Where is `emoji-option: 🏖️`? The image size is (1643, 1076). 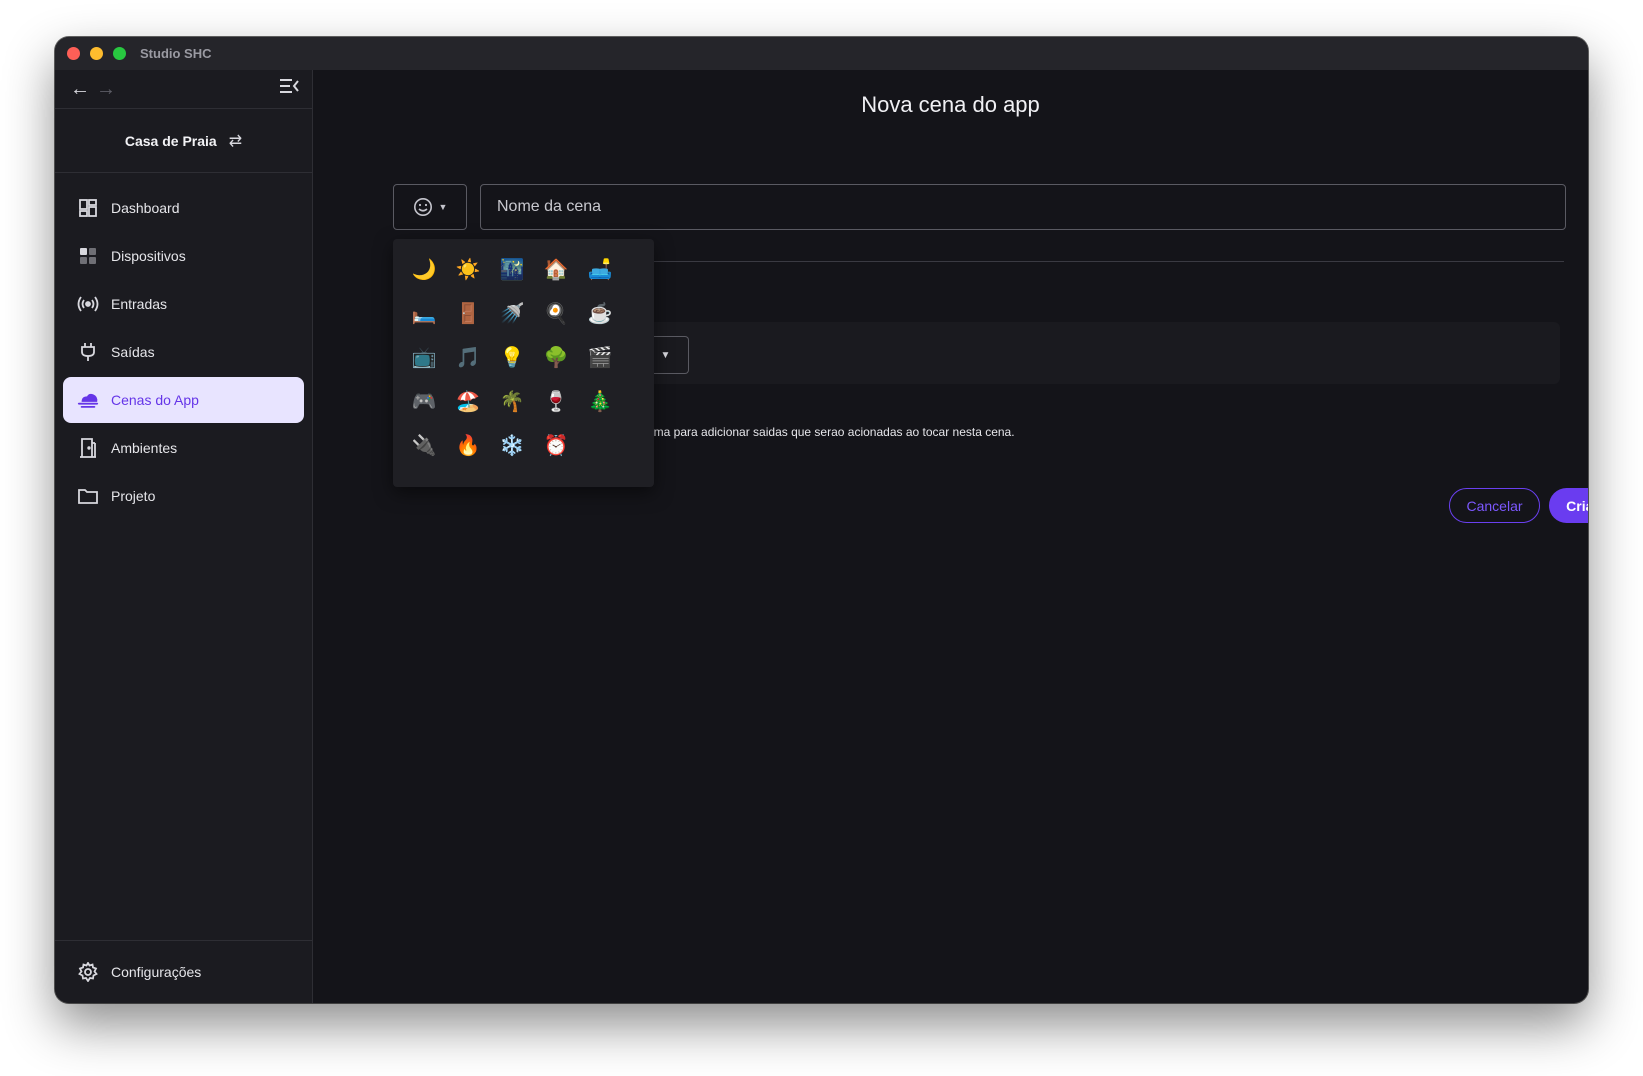 emoji-option: 🏖️ is located at coordinates (468, 401).